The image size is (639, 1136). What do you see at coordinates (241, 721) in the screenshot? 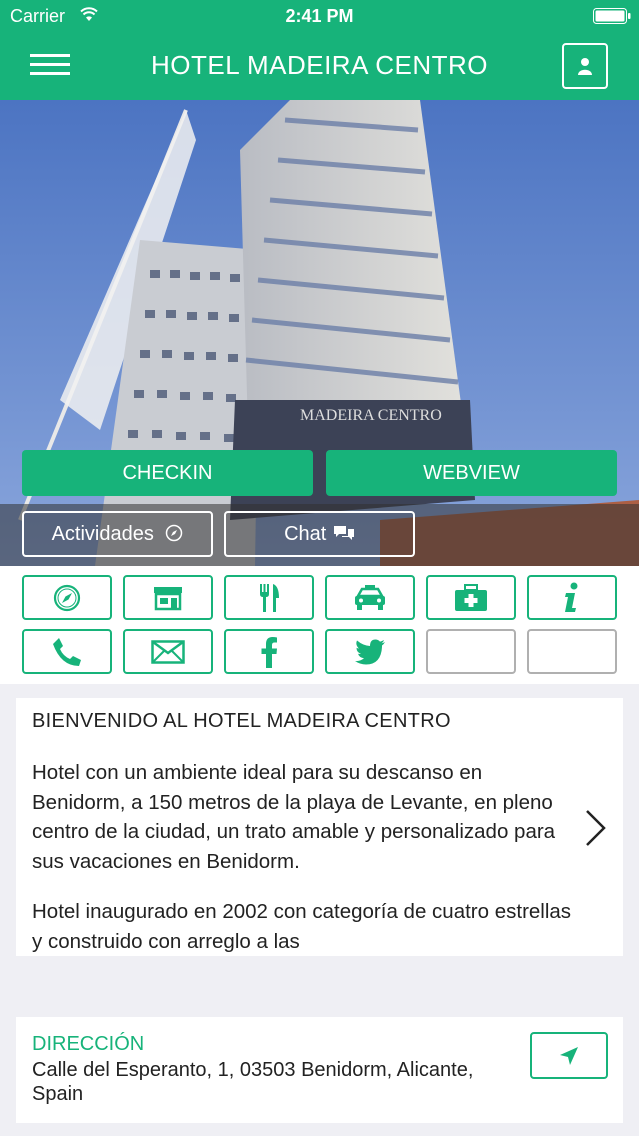
I see `welcome-heading: BIENVENIDO AL HOTEL MADEIRA CENTRO` at bounding box center [241, 721].